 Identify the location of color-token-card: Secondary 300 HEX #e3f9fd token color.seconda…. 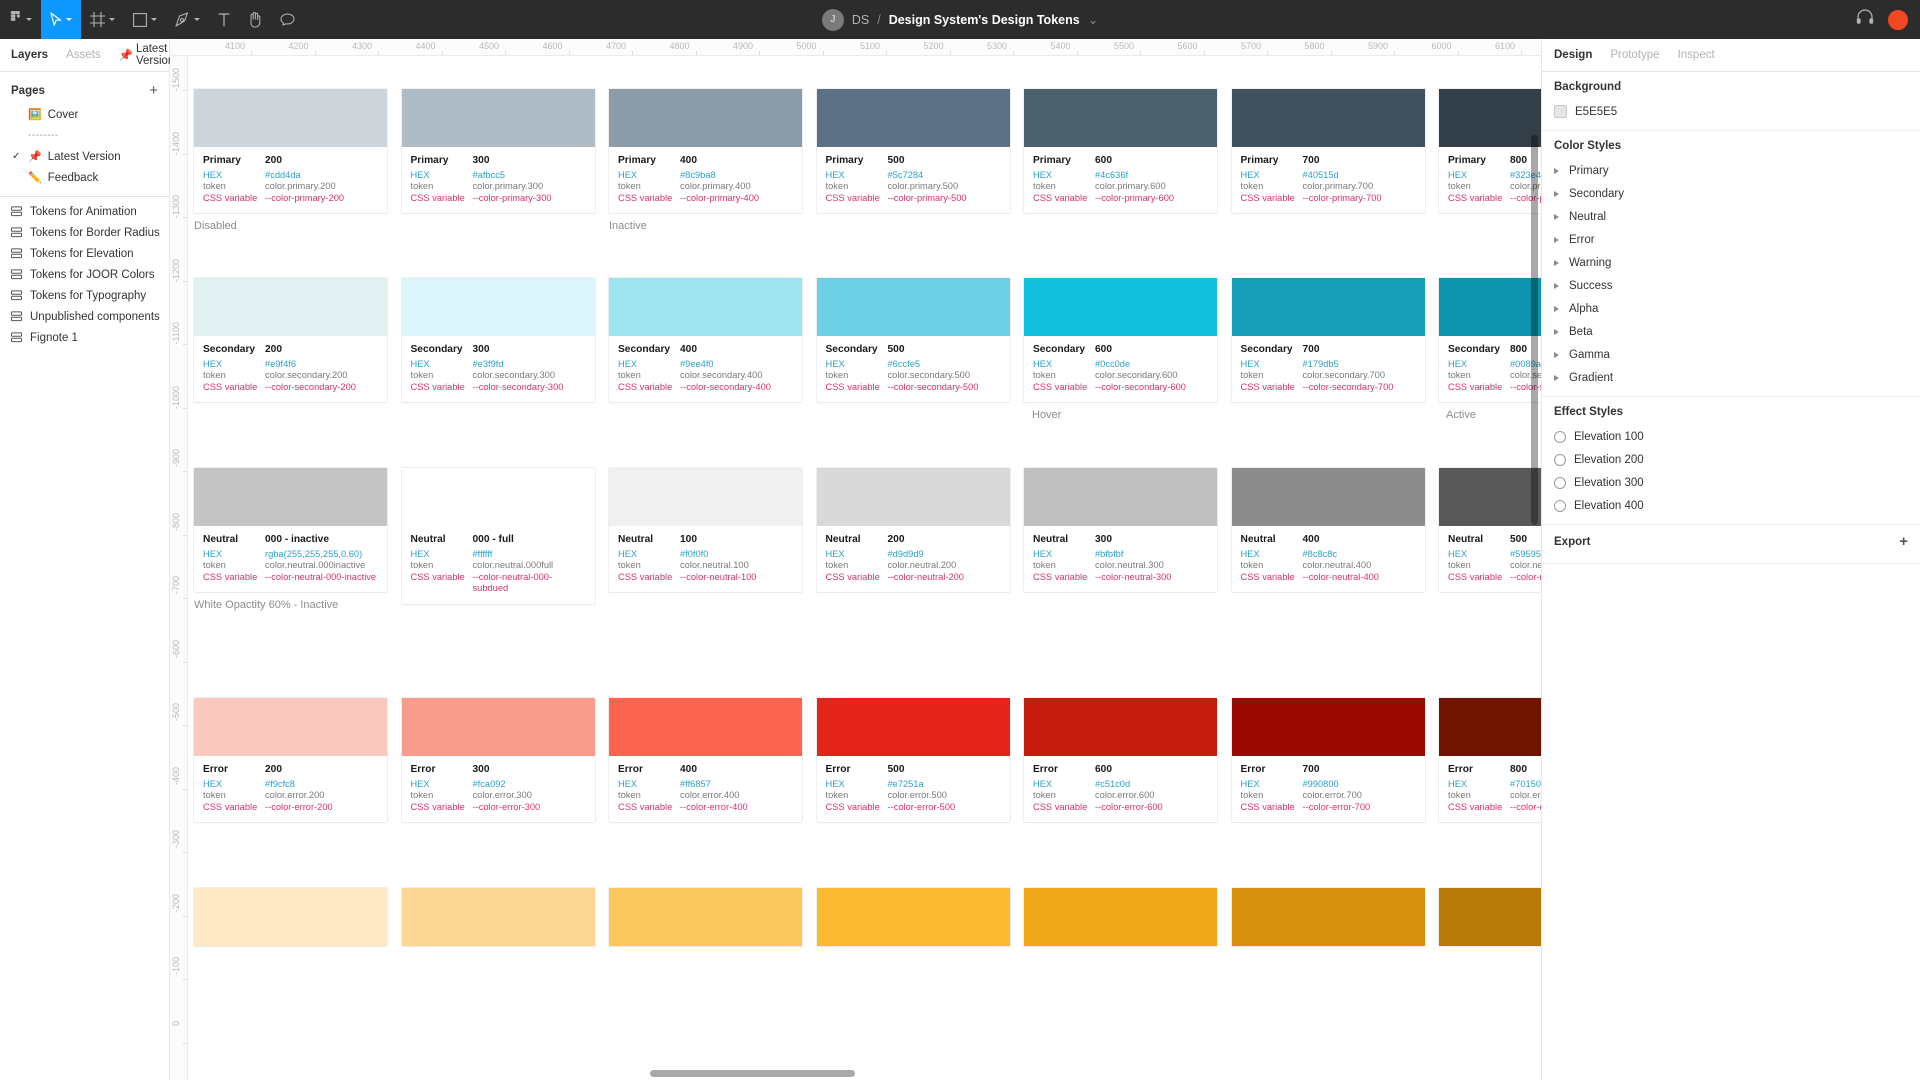
(498, 340).